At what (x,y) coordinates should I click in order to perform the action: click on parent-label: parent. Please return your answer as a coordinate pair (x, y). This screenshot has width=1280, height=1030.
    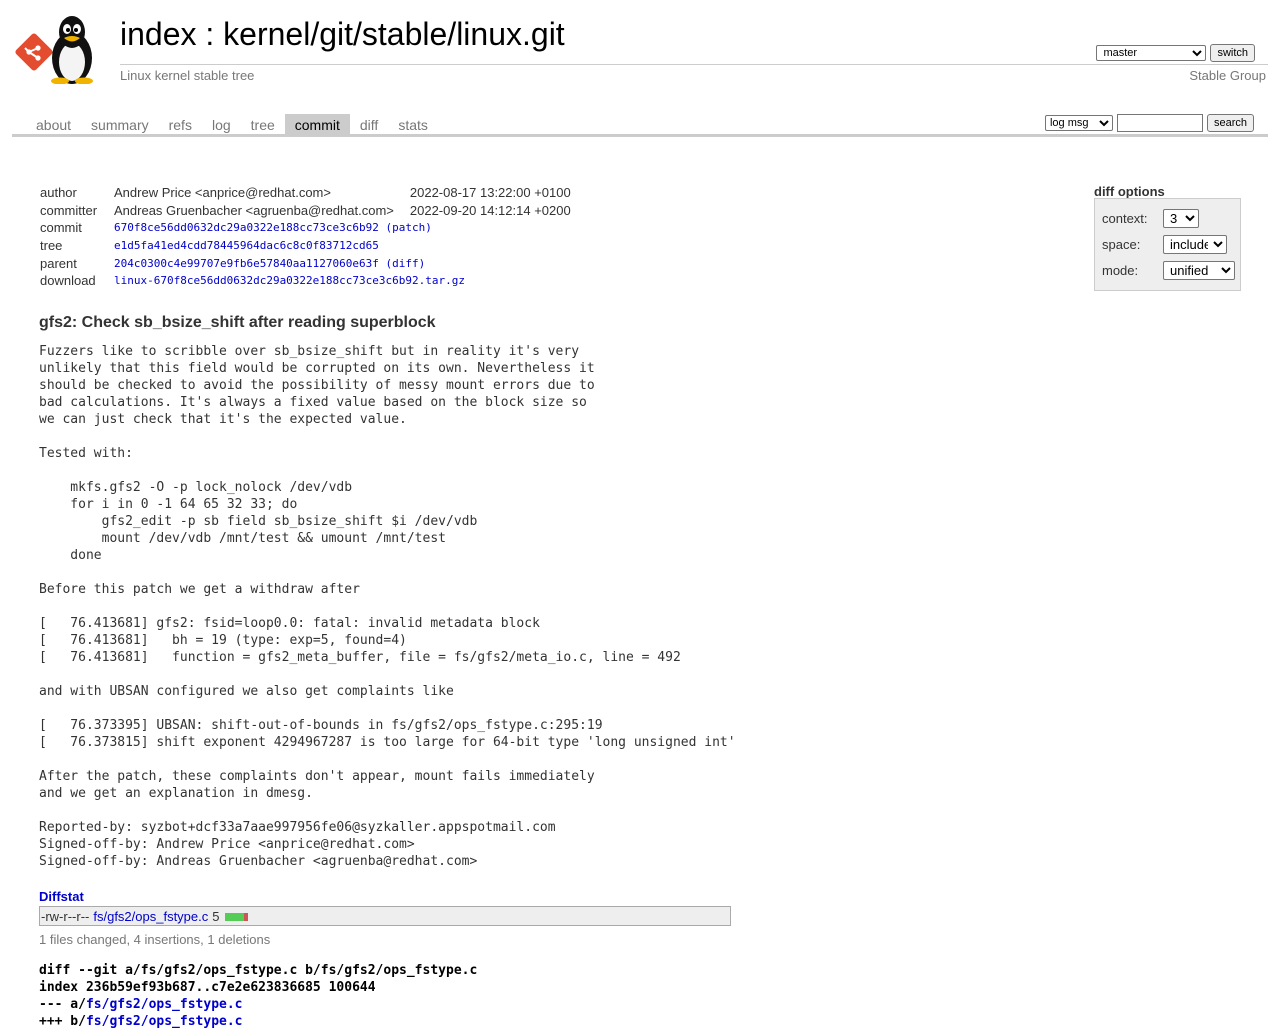
    Looking at the image, I should click on (58, 263).